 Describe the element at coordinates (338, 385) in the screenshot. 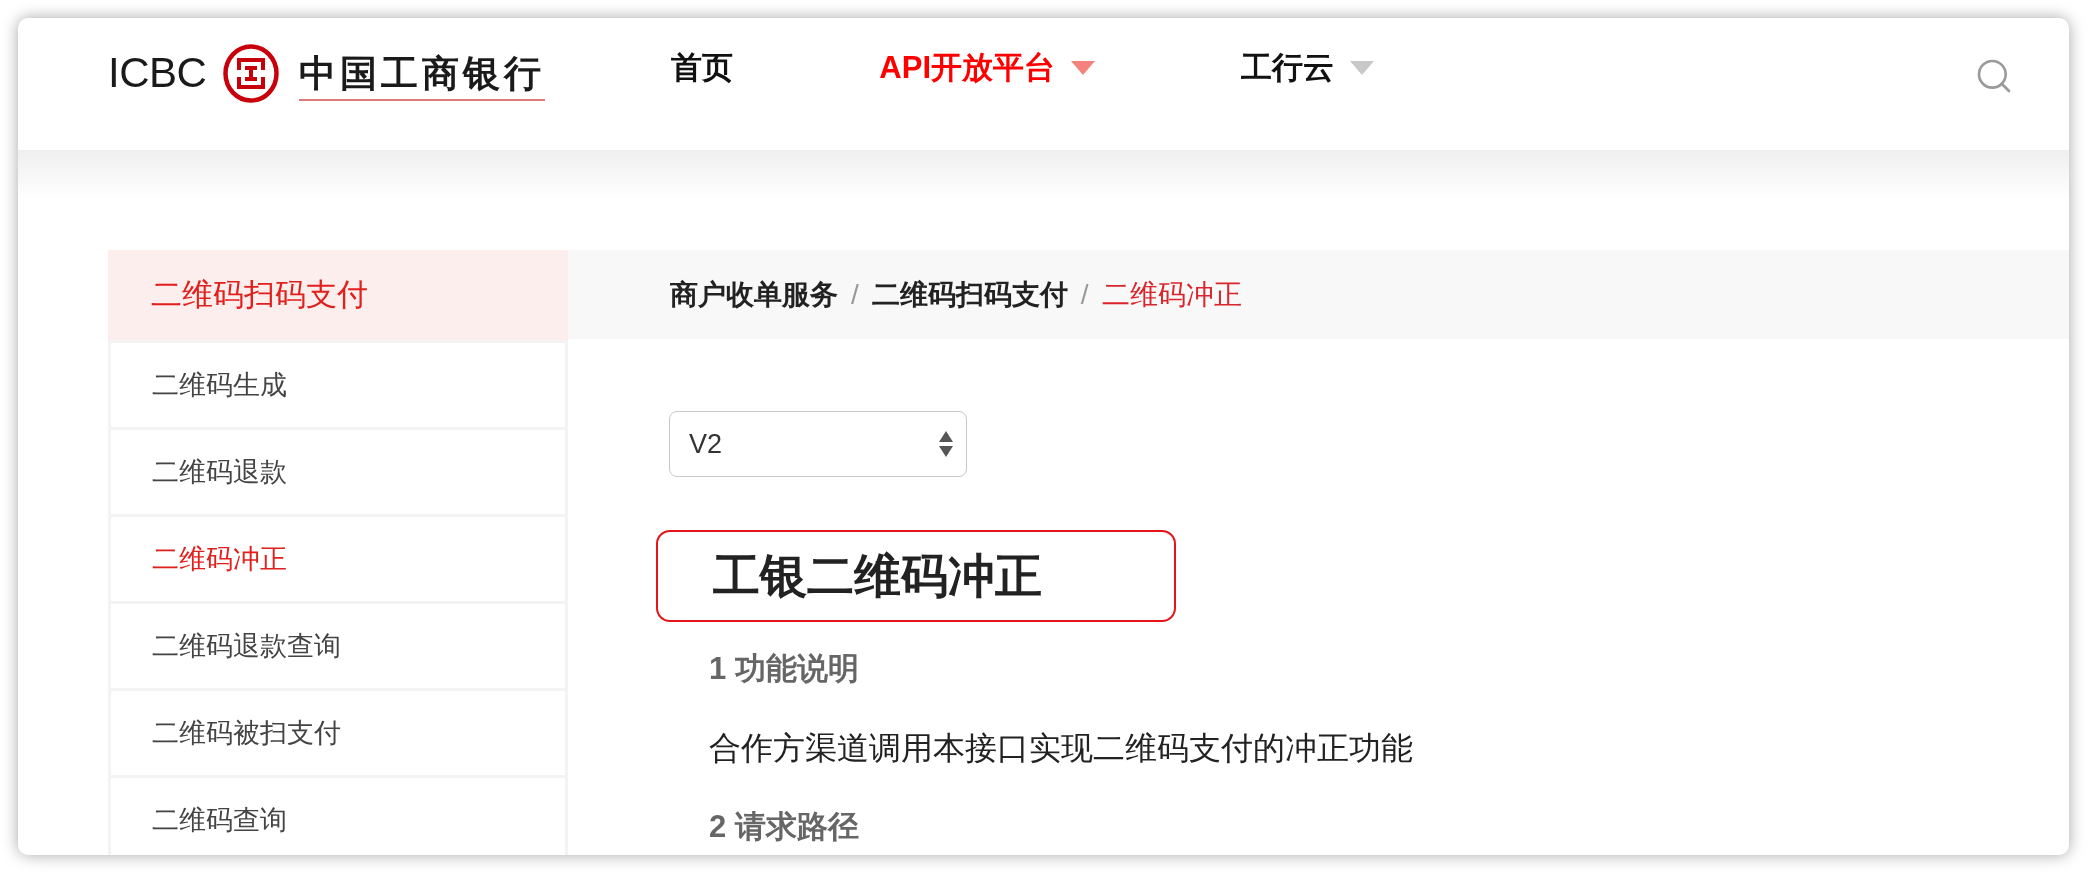

I see `sidebar-item: 二维码生成` at that location.